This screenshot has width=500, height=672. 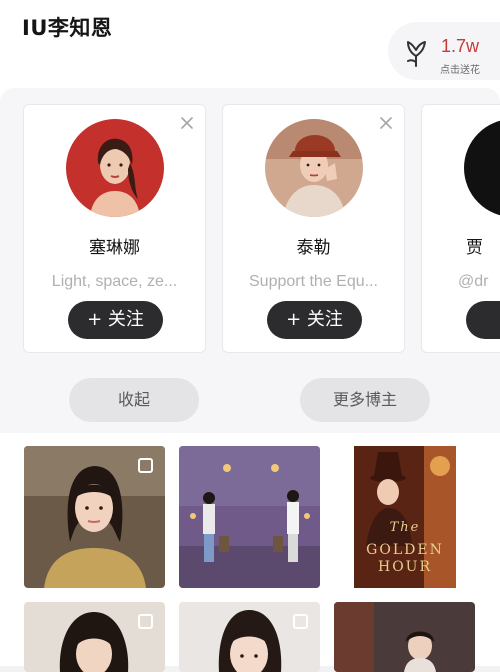 I want to click on flower-count: 1.7w, so click(x=460, y=46).